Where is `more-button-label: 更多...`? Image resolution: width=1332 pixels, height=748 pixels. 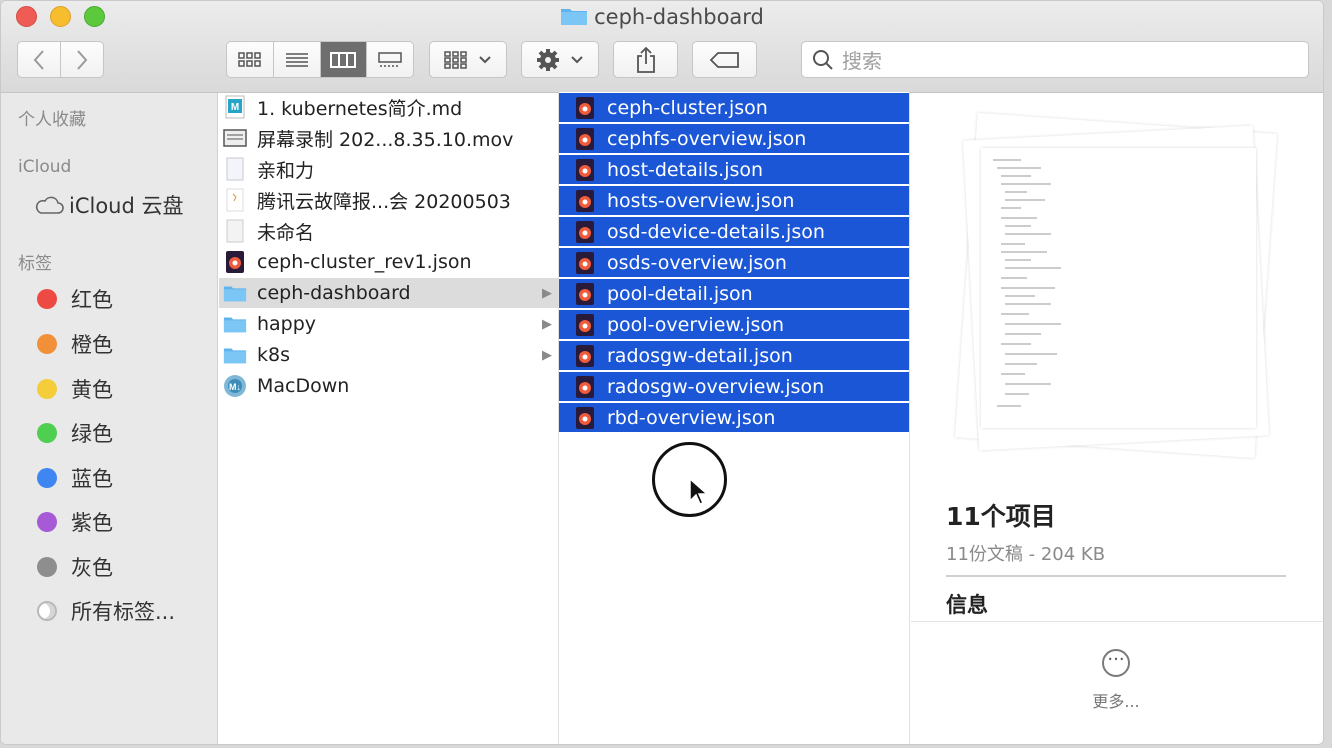 more-button-label: 更多... is located at coordinates (1116, 700).